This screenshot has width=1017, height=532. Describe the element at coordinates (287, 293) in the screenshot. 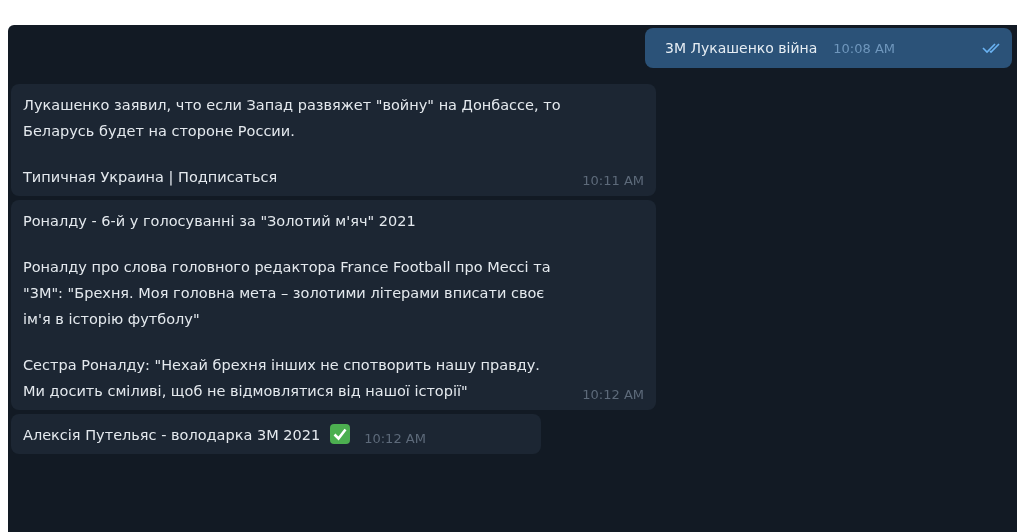

I see `message-text: Роналду про слова головного редактора France Football про Мессі та "3М": "Брехня. Моя головна мета – золотими літерами вписати своє ім'я в історію футболу"` at that location.